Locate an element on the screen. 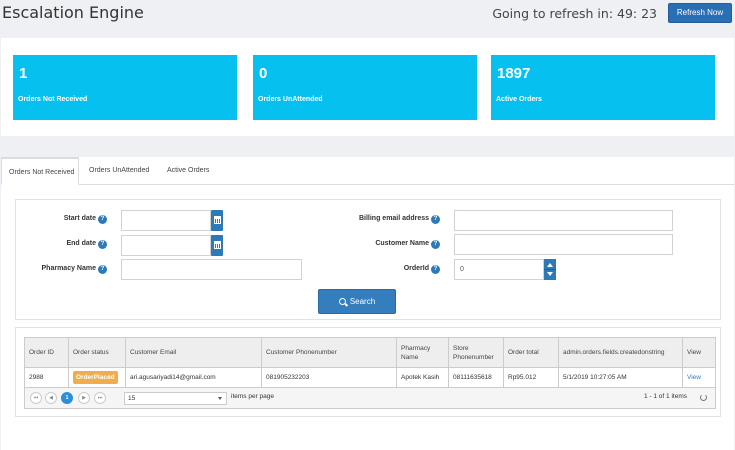 The image size is (735, 450). column-header: Order status is located at coordinates (97, 352).